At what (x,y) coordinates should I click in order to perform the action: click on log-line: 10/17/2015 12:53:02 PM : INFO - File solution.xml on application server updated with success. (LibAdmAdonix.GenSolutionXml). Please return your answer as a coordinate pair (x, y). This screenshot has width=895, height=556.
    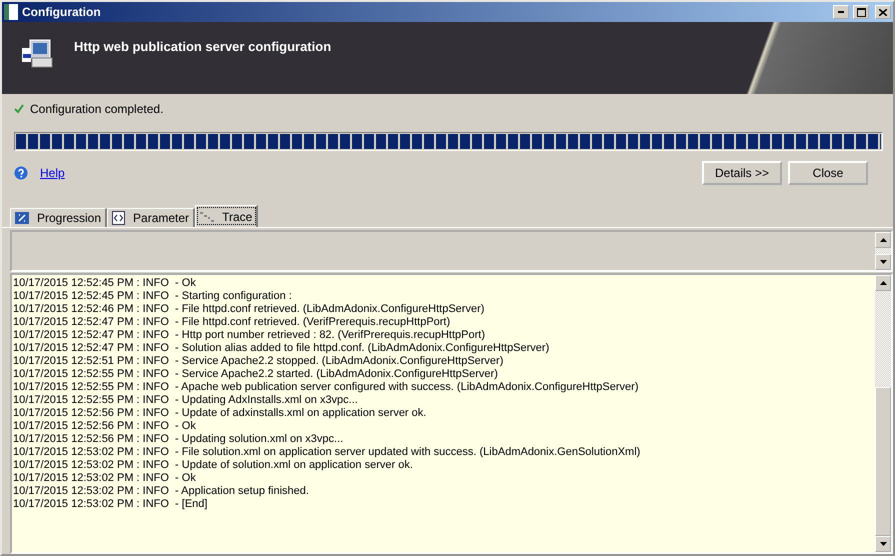
    Looking at the image, I should click on (327, 452).